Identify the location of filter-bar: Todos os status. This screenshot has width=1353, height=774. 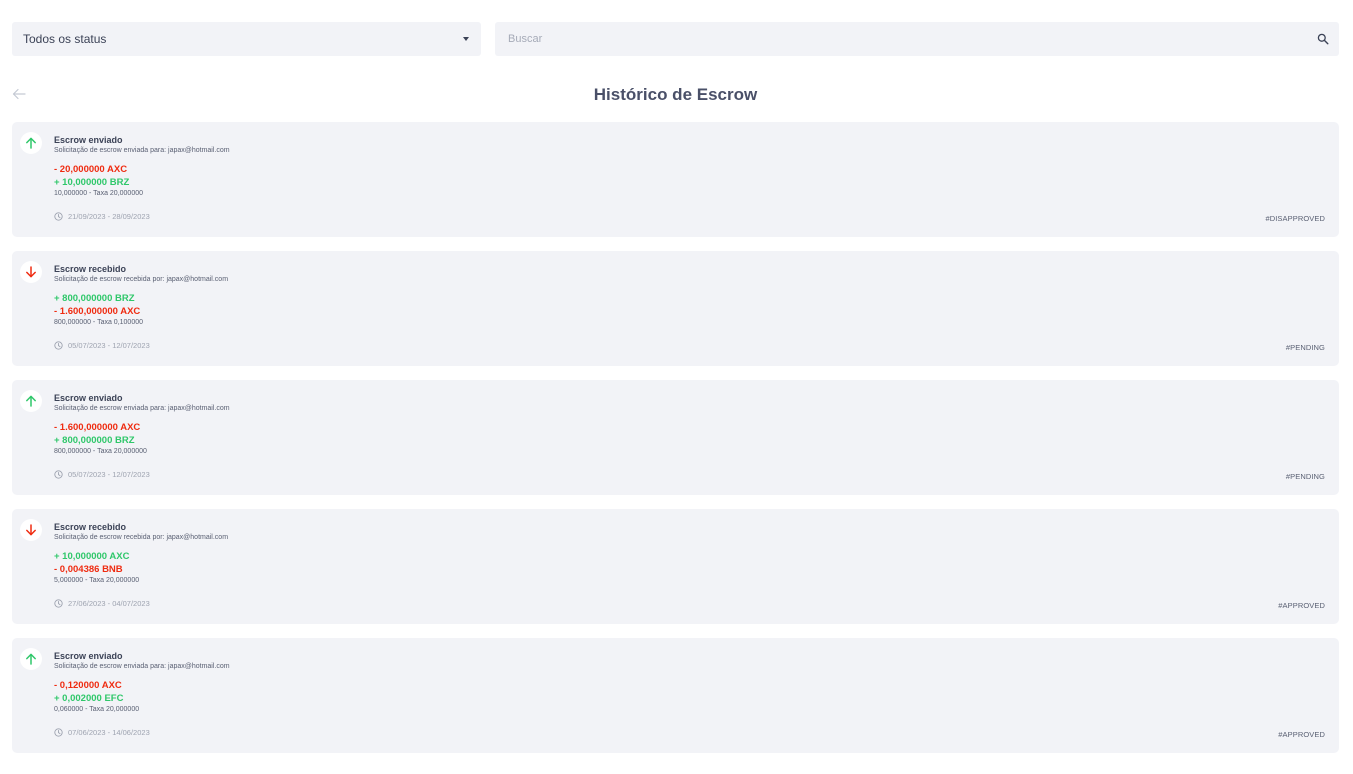
(675, 39).